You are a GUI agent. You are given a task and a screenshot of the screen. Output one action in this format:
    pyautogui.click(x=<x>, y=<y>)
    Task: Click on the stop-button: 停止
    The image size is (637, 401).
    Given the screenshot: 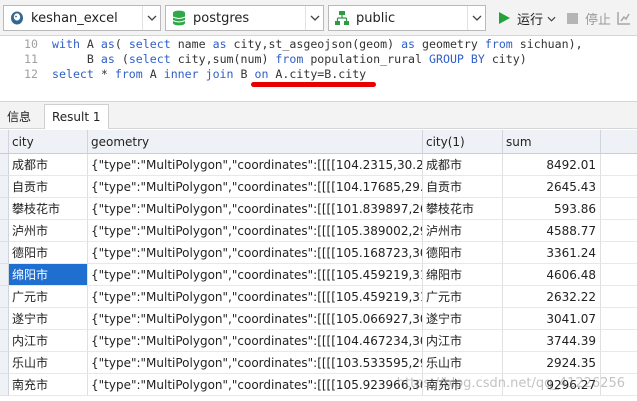 What is the action you would take?
    pyautogui.click(x=587, y=18)
    